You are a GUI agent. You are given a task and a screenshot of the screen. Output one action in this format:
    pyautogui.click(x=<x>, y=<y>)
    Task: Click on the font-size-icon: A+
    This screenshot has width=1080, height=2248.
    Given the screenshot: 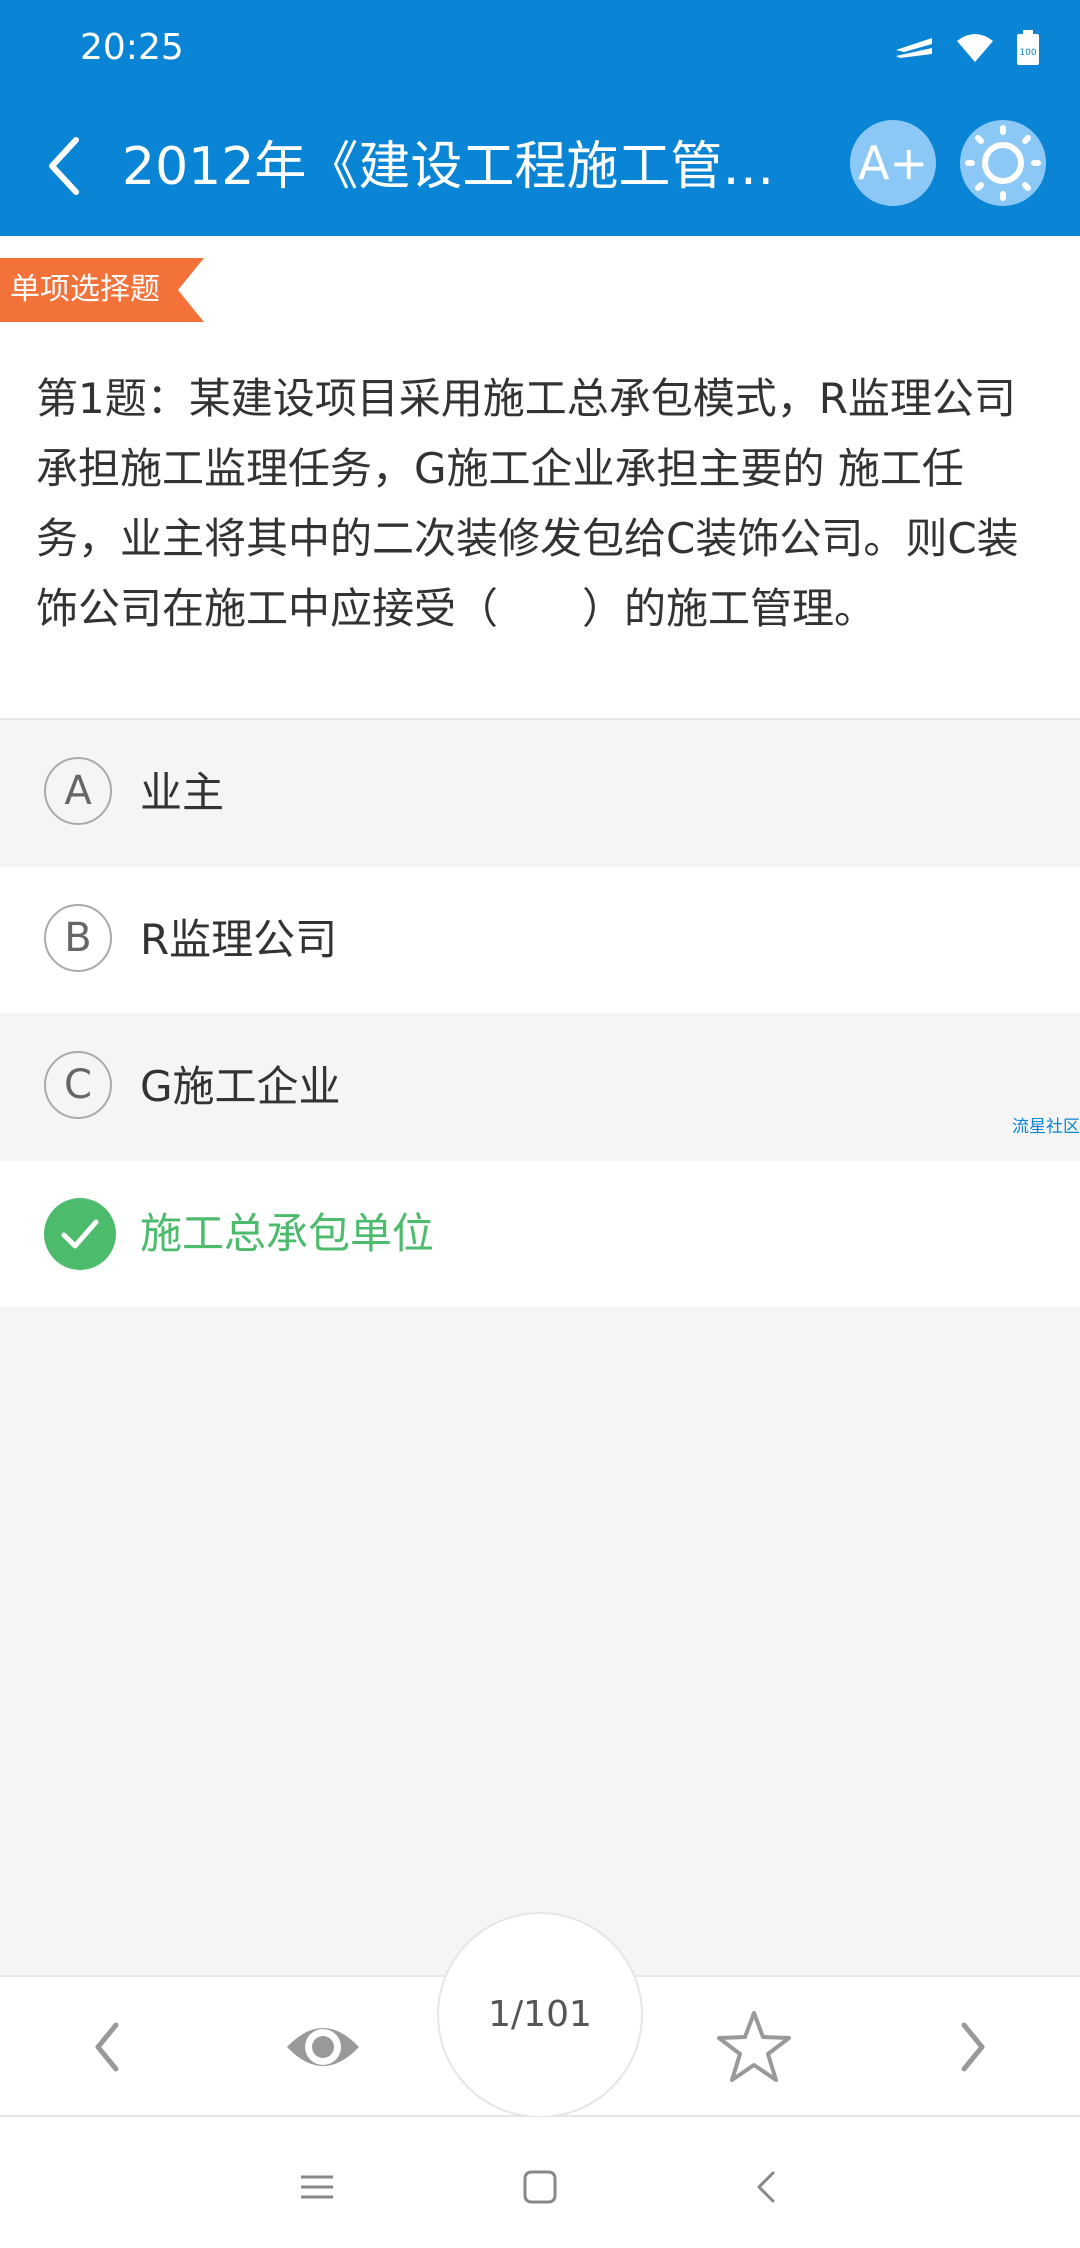 What is the action you would take?
    pyautogui.click(x=892, y=163)
    